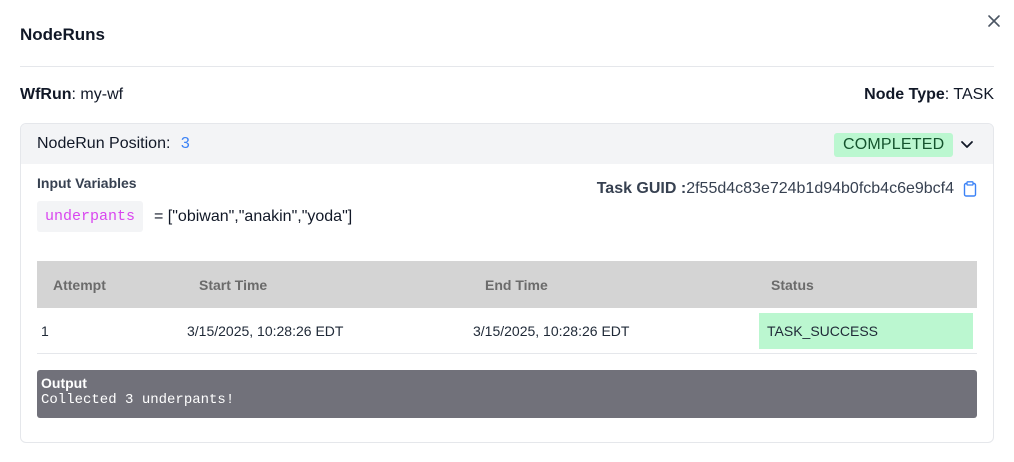 This screenshot has height=462, width=1014. Describe the element at coordinates (551, 331) in the screenshot. I see `cell-end-time: 3/15/2025, 10:28:26 EDT` at that location.